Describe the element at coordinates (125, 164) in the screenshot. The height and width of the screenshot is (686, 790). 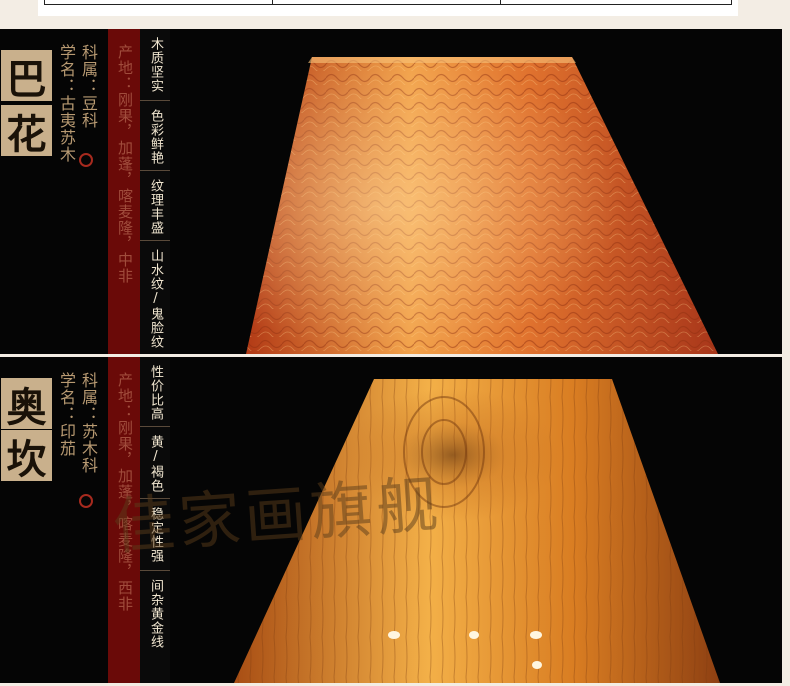
I see `origin-text: 产地：刚果，加蓬，喀麦隆，中非` at that location.